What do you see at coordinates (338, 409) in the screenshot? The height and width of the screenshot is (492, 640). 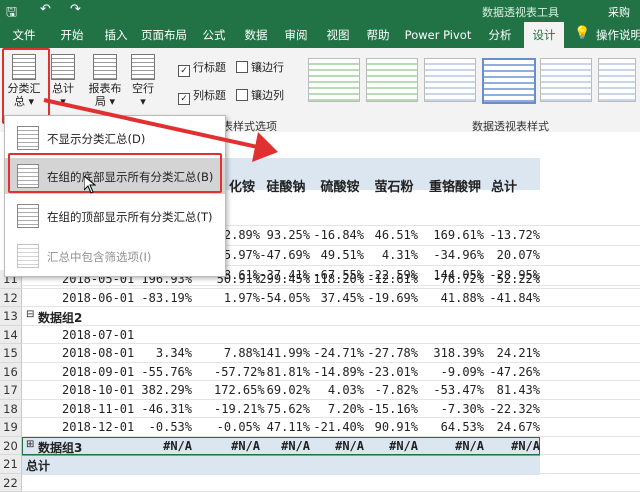 I see `value-cell: 7.20%` at bounding box center [338, 409].